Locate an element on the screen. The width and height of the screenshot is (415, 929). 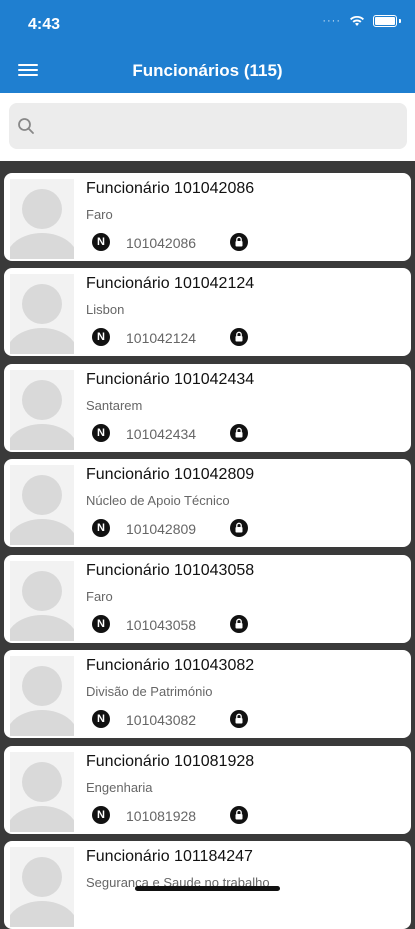
employee-name: Funcionário 101042086 is located at coordinates (170, 188).